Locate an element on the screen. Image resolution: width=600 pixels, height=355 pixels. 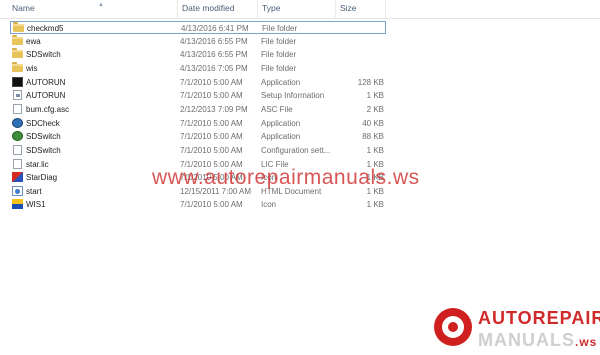
file-row: wis 4/13/2016 7:05 PM File folder is located at coordinates (198, 68).